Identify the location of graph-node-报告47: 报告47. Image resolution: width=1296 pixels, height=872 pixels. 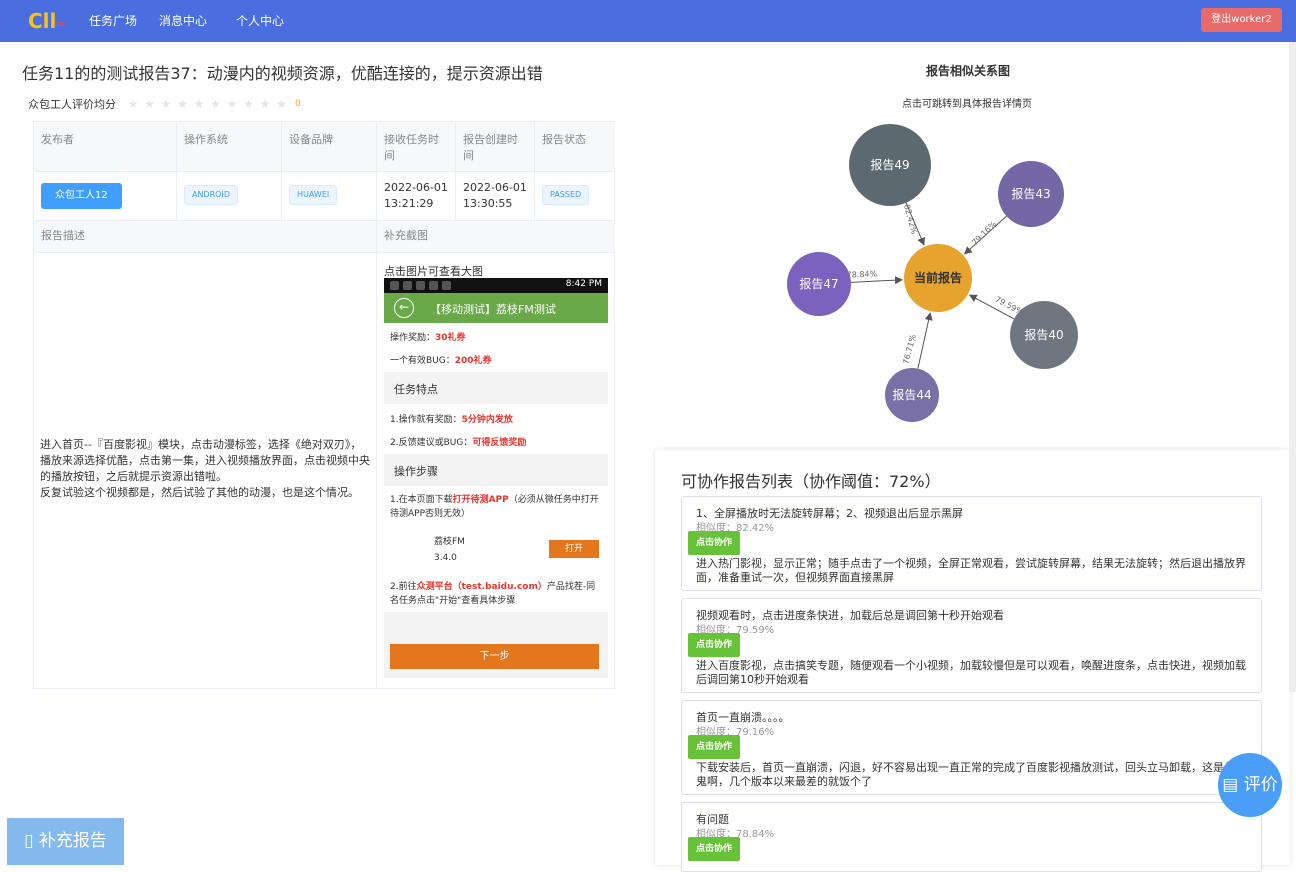
(819, 284).